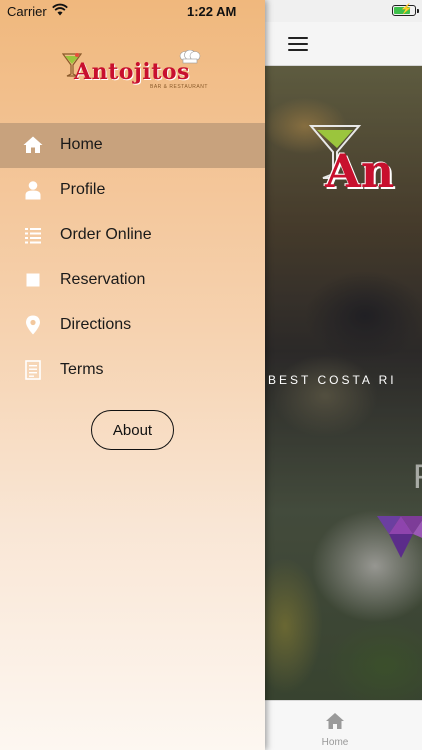 This screenshot has height=750, width=422. I want to click on charging-bolt-icon: ⚡, so click(406, 9).